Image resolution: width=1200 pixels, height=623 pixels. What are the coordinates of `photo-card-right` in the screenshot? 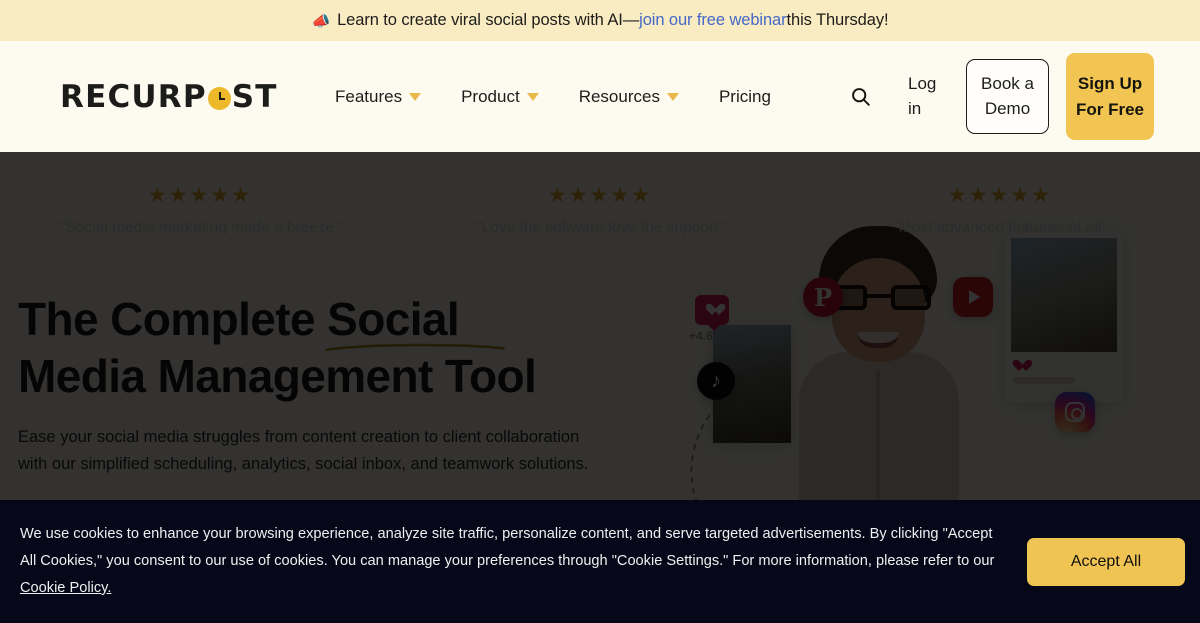 It's located at (1064, 317).